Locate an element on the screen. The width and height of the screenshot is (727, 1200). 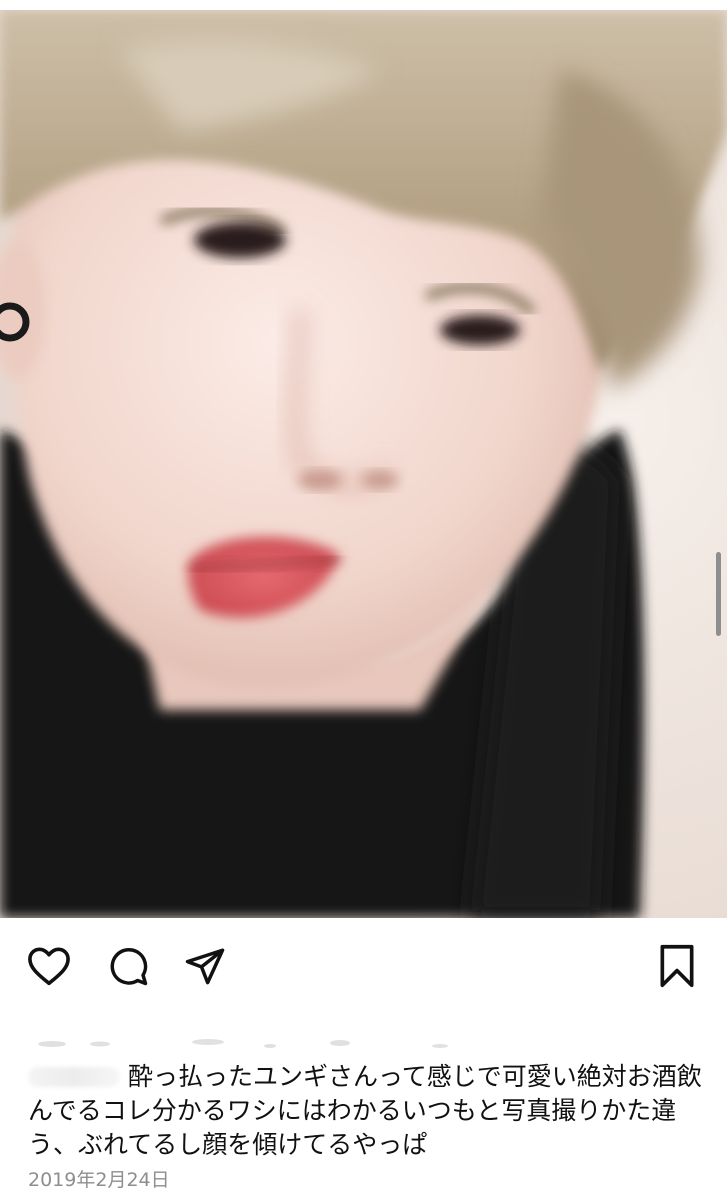
post-date: 2019年2月24日 is located at coordinates (99, 1180).